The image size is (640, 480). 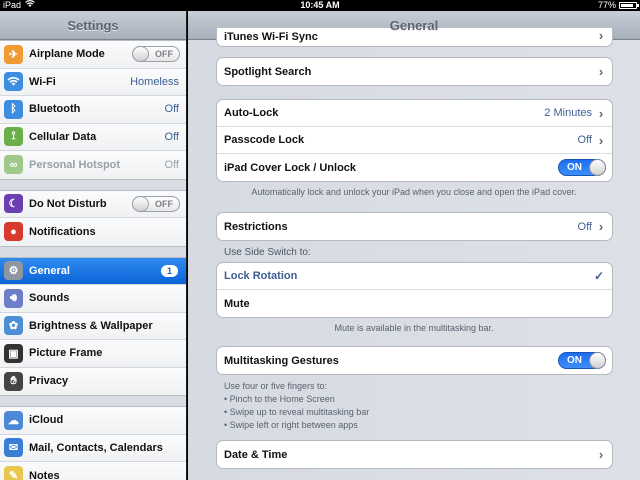 I want to click on battery-icon, so click(x=629, y=5).